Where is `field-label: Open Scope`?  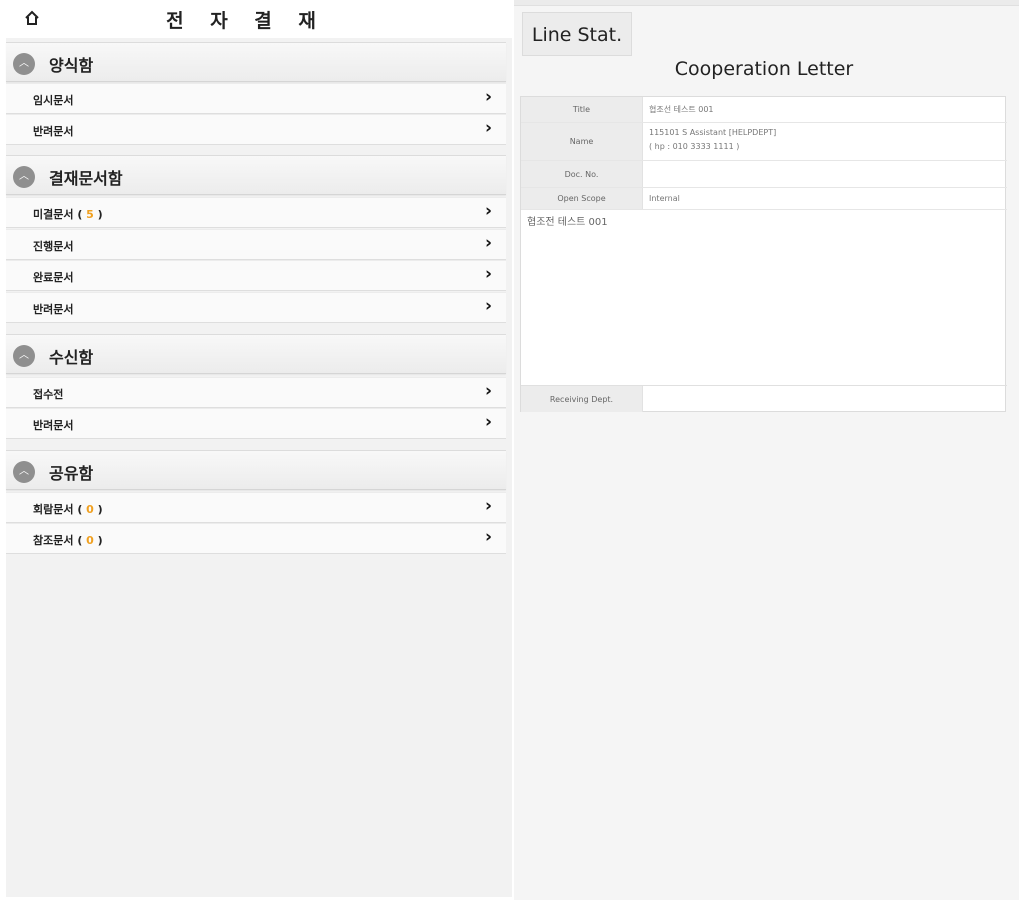
field-label: Open Scope is located at coordinates (582, 198).